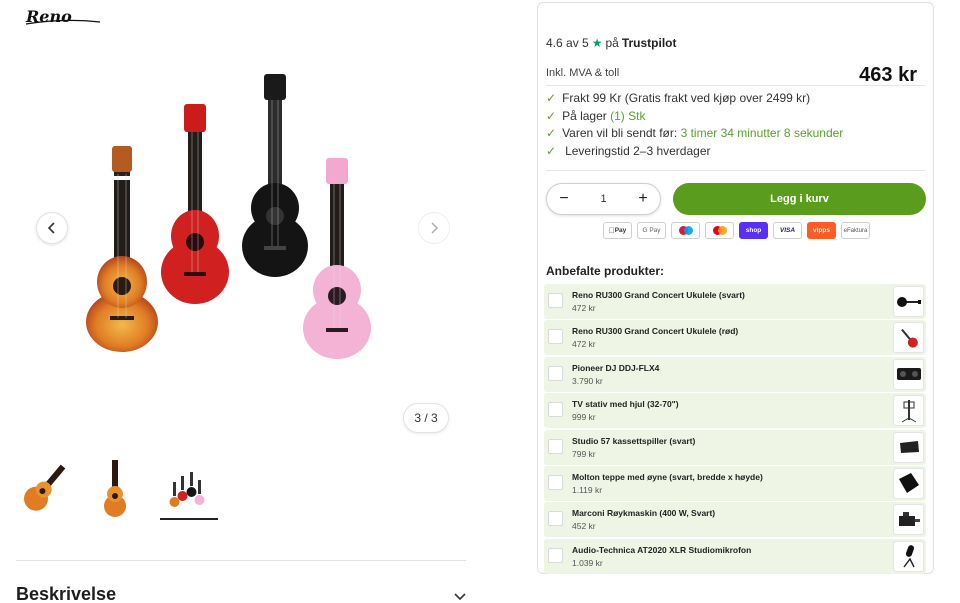 Image resolution: width=960 pixels, height=603 pixels. What do you see at coordinates (753, 230) in the screenshot?
I see `shop-pay-icon: shop` at bounding box center [753, 230].